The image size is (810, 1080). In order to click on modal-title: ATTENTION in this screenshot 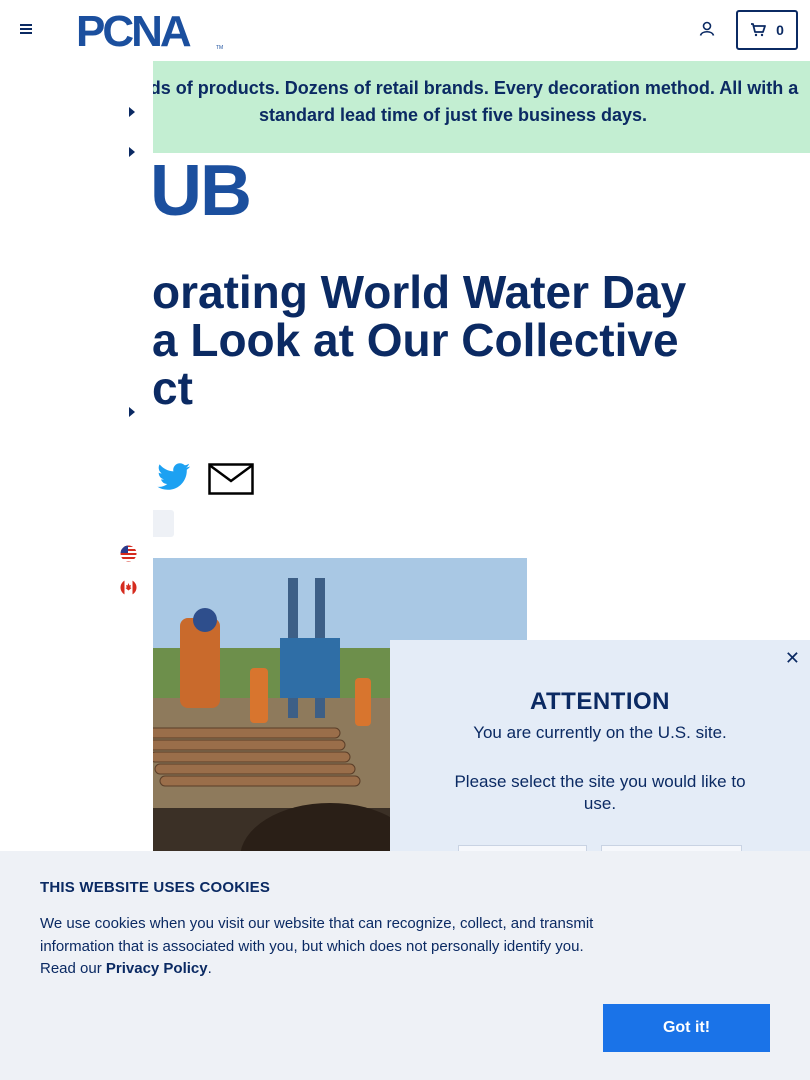, I will do `click(600, 701)`.